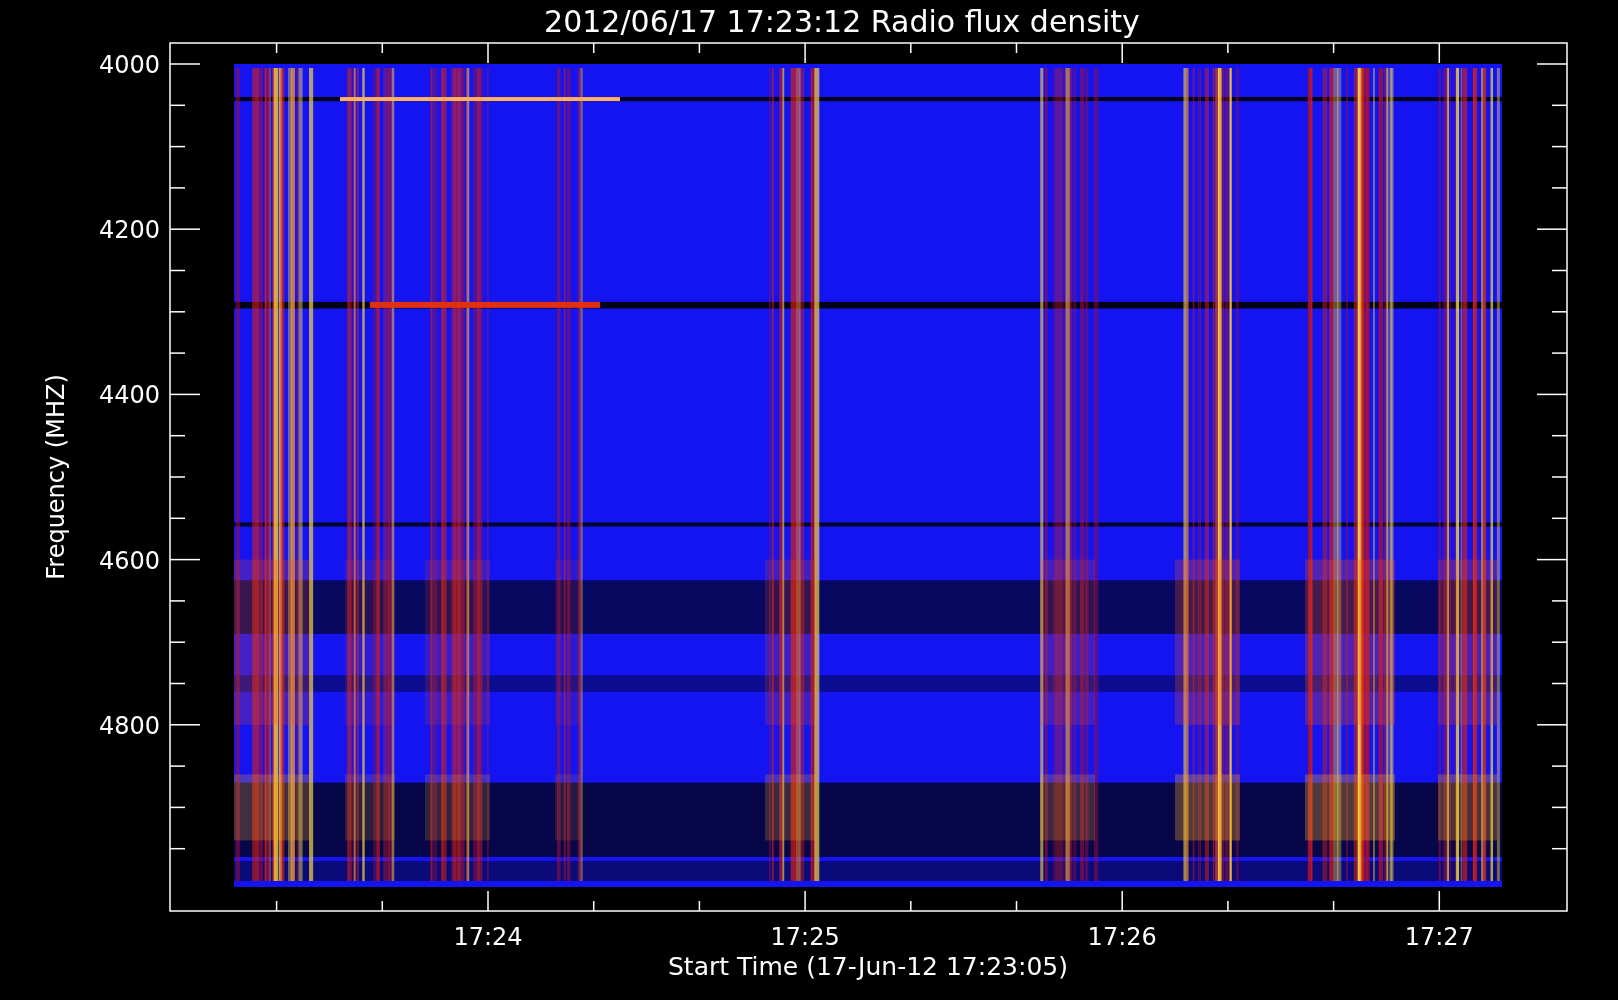 The image size is (1618, 1000). Describe the element at coordinates (129, 230) in the screenshot. I see `tick-label: 4200` at that location.